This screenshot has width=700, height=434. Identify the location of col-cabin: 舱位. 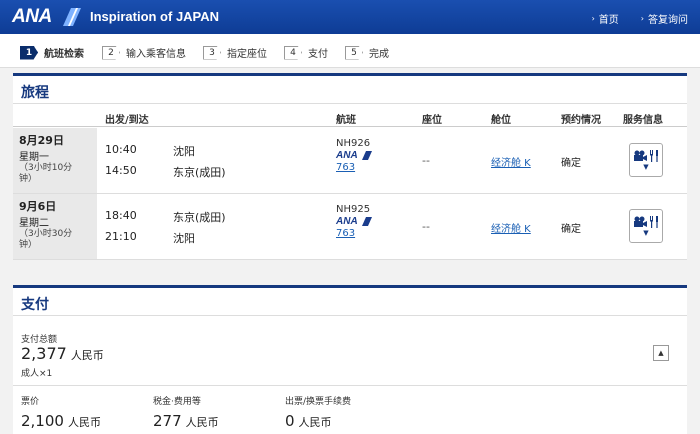
(501, 120).